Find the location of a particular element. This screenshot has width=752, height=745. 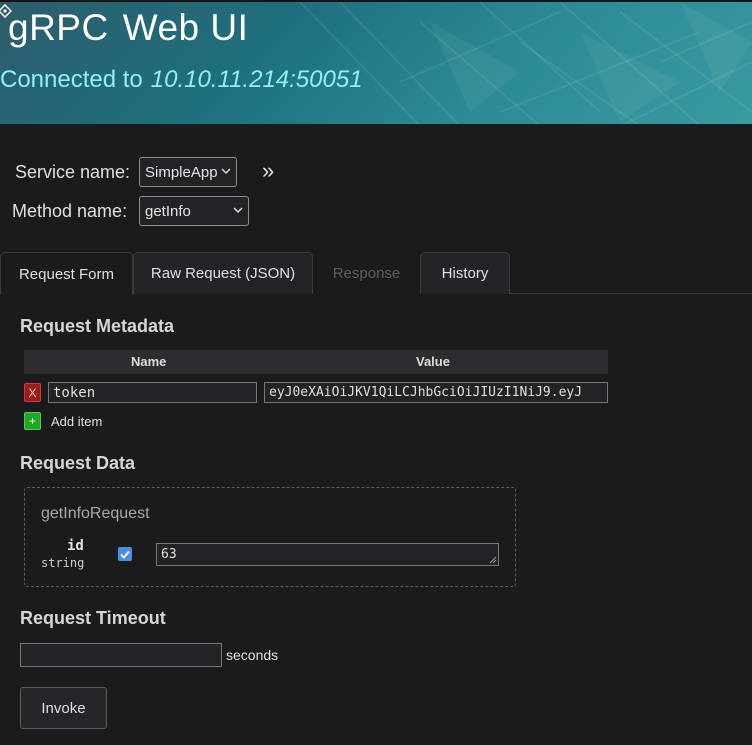

timeout-unit-label: seconds is located at coordinates (252, 655).